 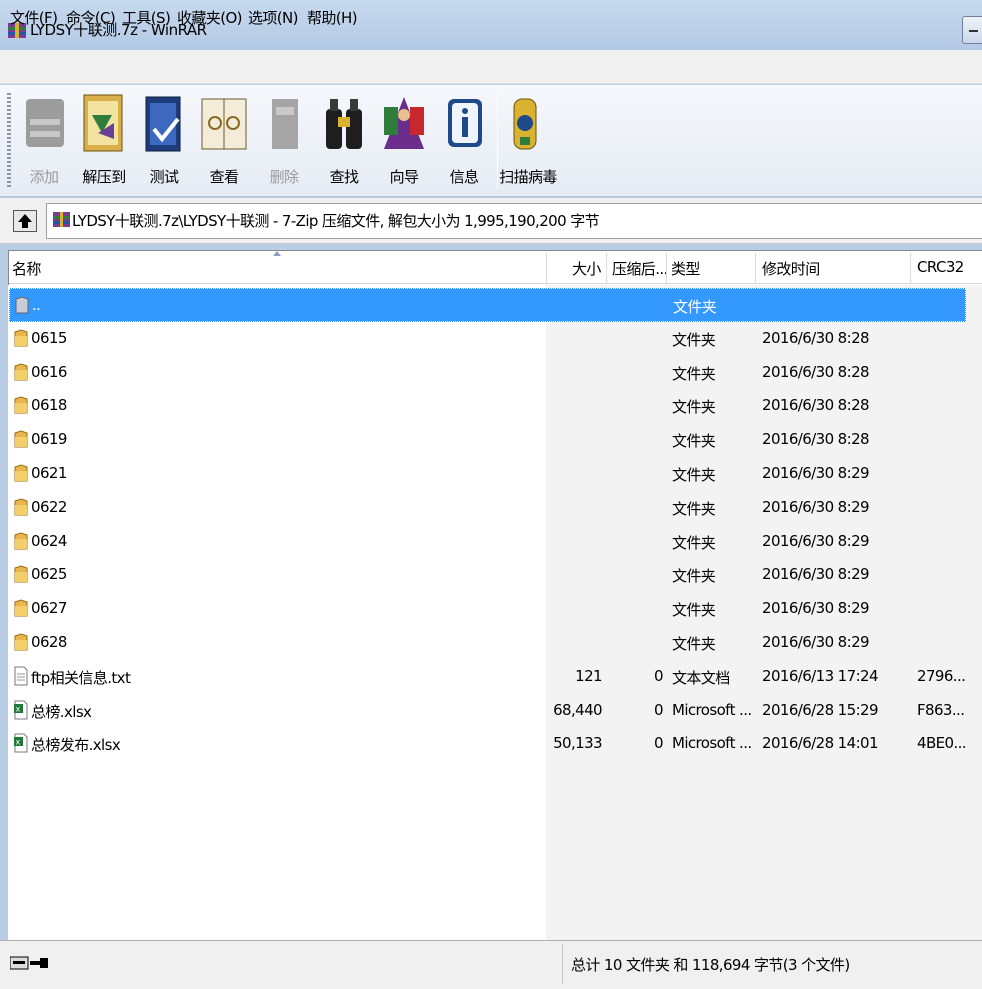 I want to click on file-modified: 2016/6/28 14:01, so click(x=820, y=743).